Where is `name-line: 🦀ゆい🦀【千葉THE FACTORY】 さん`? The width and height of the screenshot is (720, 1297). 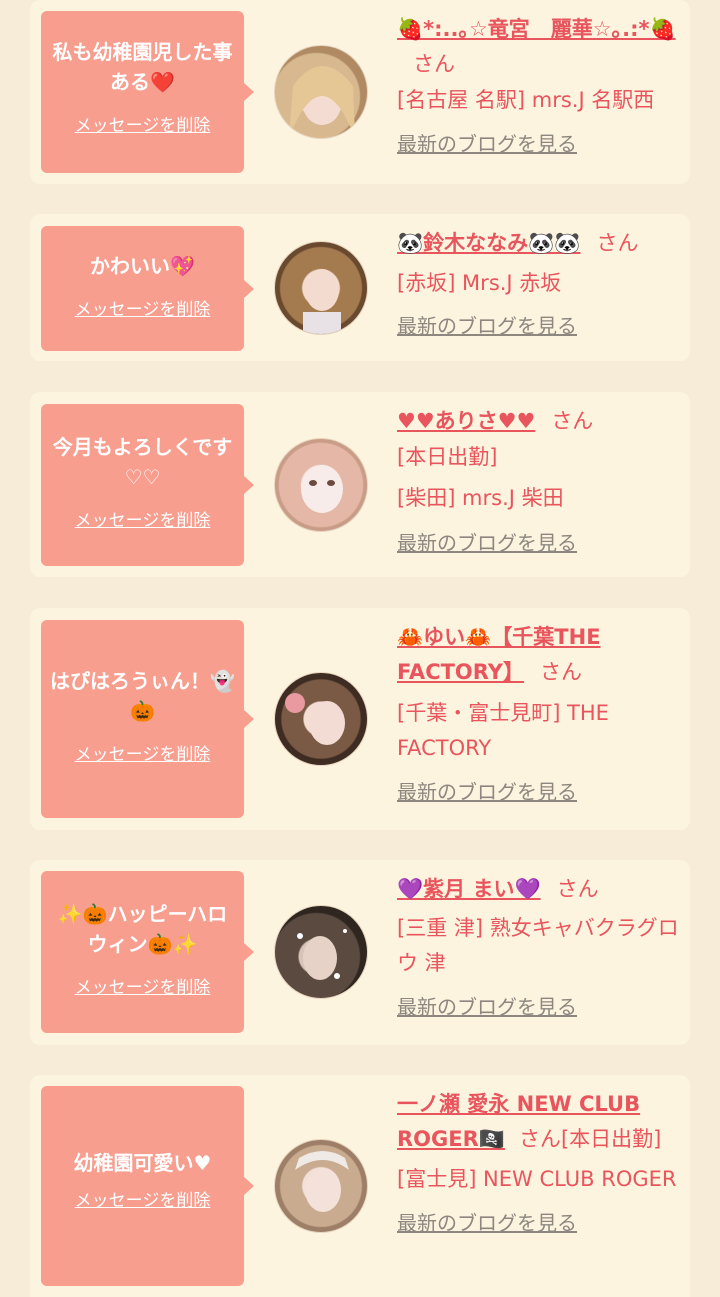
name-line: 🦀ゆい🦀【千葉THE FACTORY】 さん is located at coordinates (542, 655).